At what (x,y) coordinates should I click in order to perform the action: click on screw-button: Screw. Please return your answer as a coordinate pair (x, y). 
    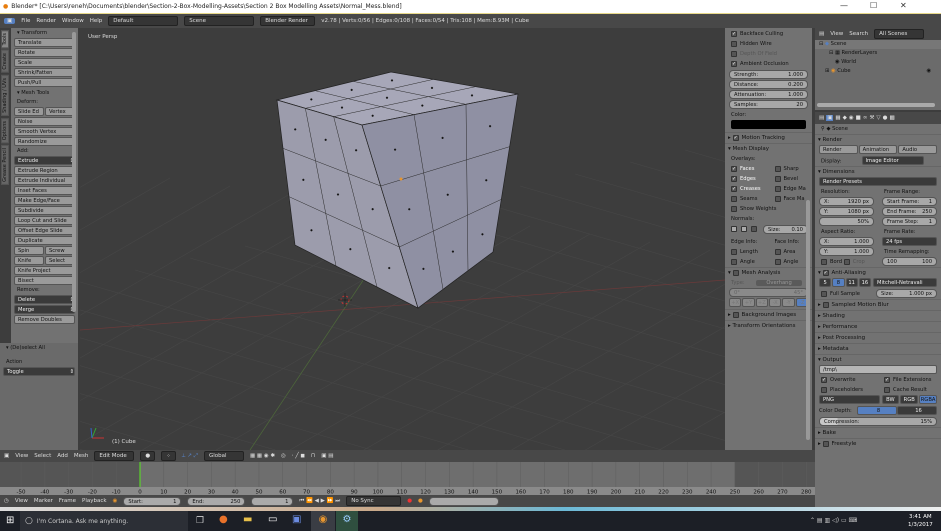
    Looking at the image, I should click on (60, 250).